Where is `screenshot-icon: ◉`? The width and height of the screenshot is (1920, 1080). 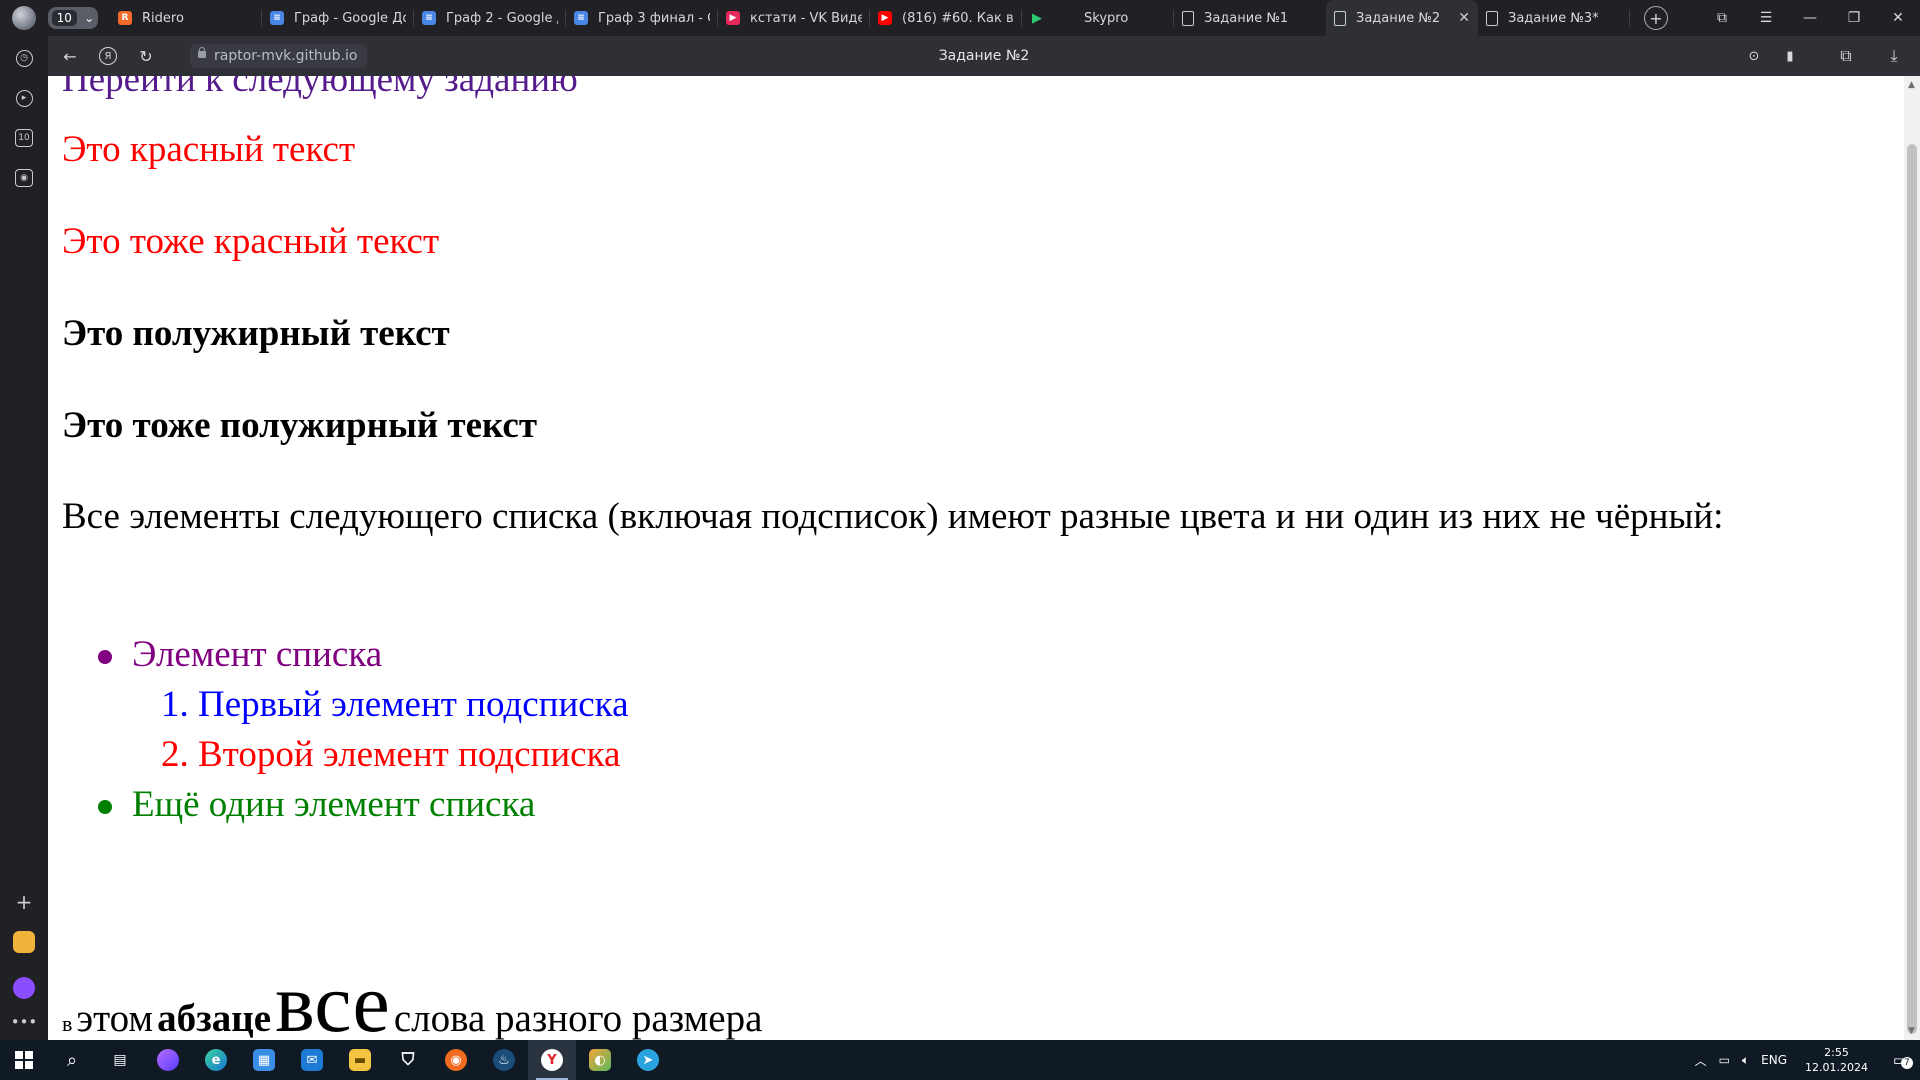 screenshot-icon: ◉ is located at coordinates (24, 178).